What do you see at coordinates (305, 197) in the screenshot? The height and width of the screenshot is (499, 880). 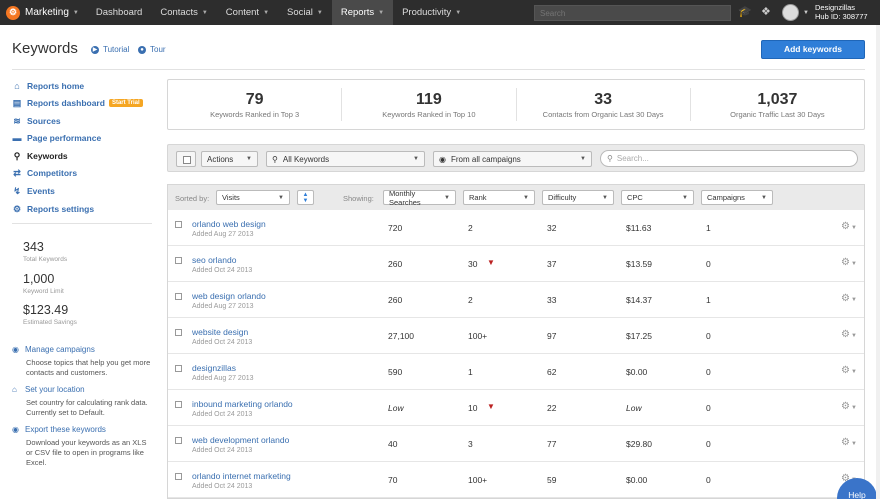 I see `sort-direction-button: ▲ ▼` at bounding box center [305, 197].